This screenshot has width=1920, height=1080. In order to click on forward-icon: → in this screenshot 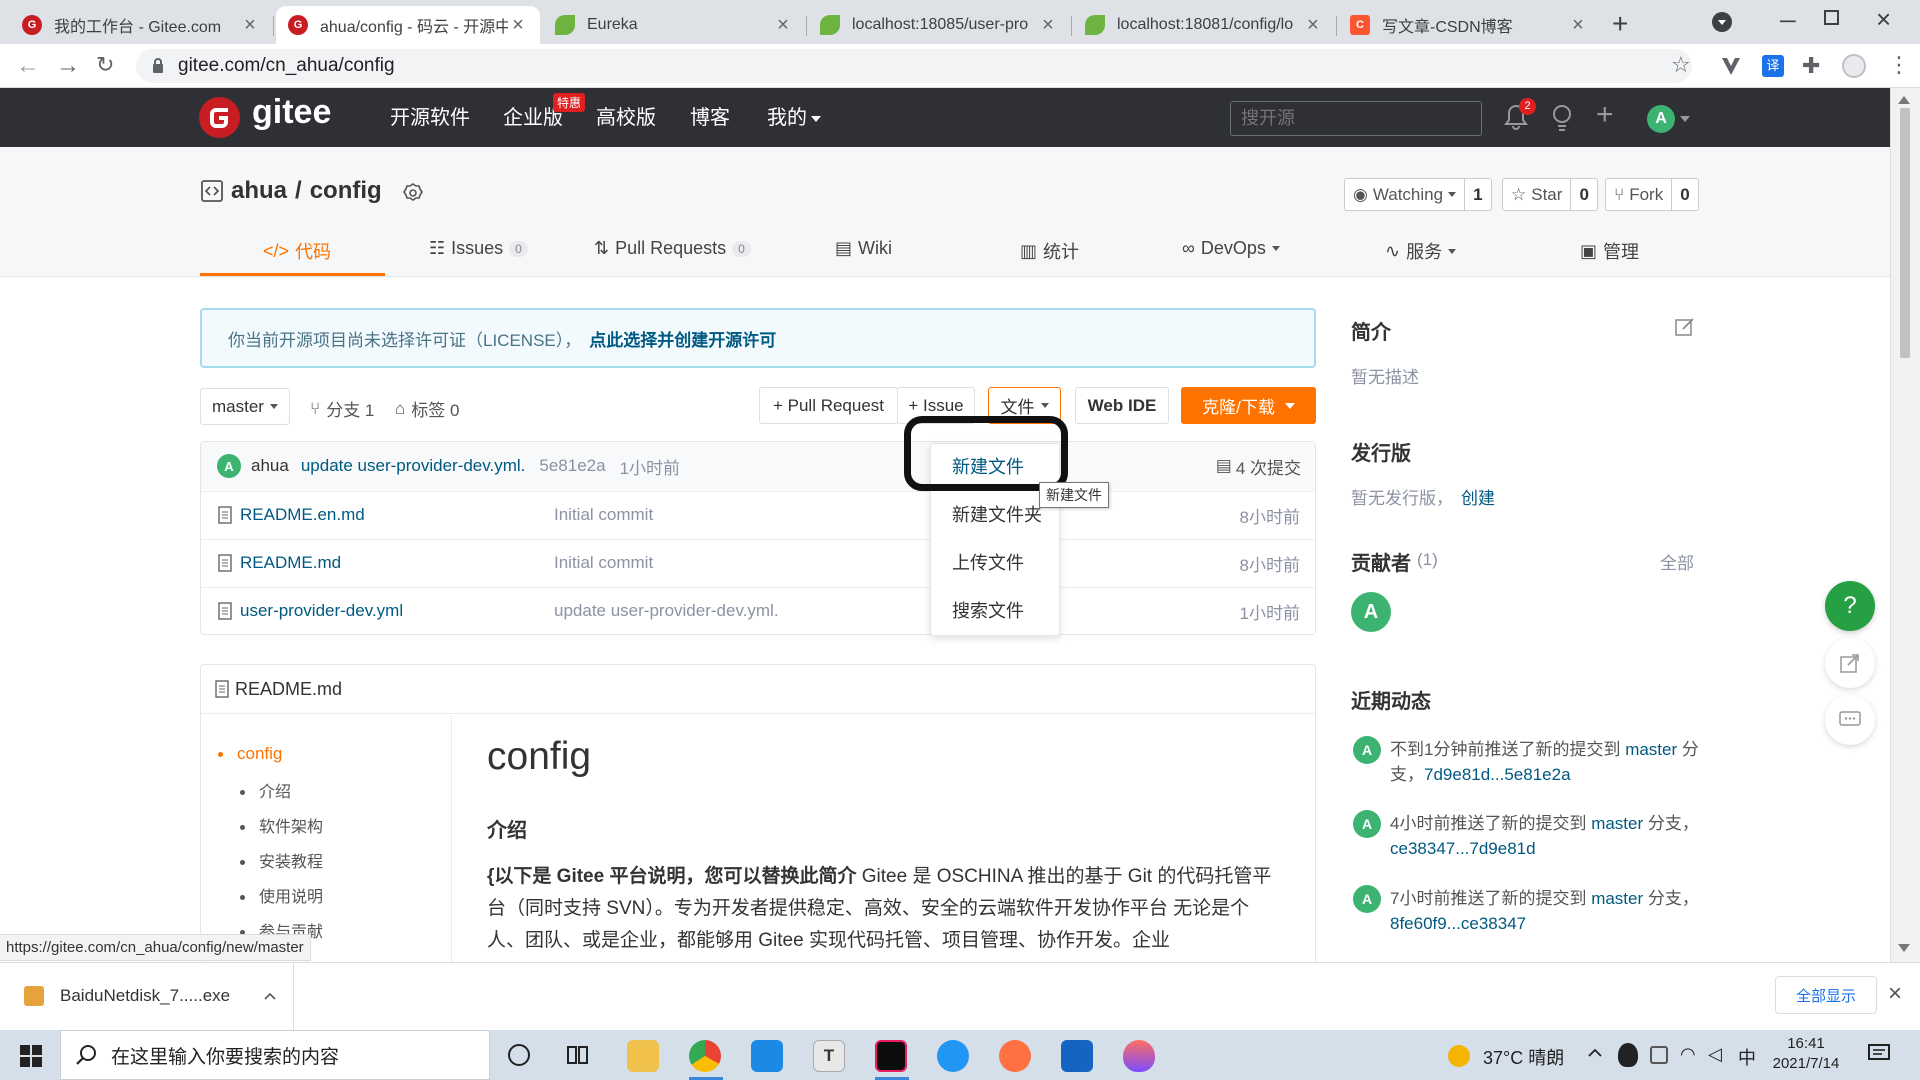, I will do `click(68, 66)`.